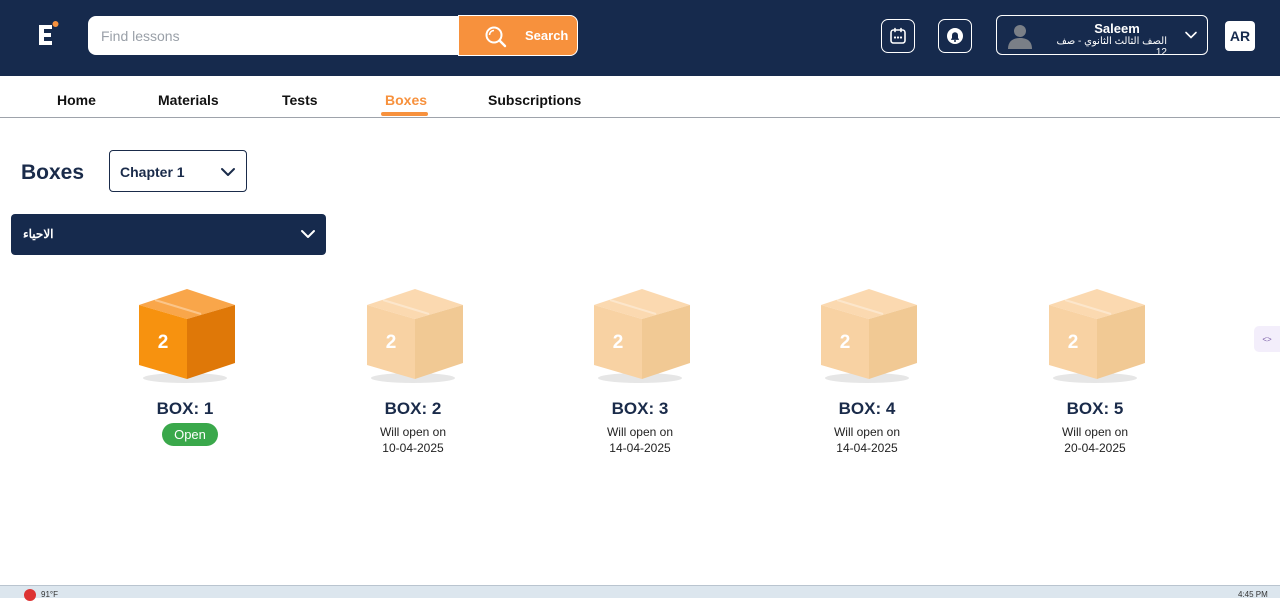  I want to click on weather-alert-icon, so click(30, 595).